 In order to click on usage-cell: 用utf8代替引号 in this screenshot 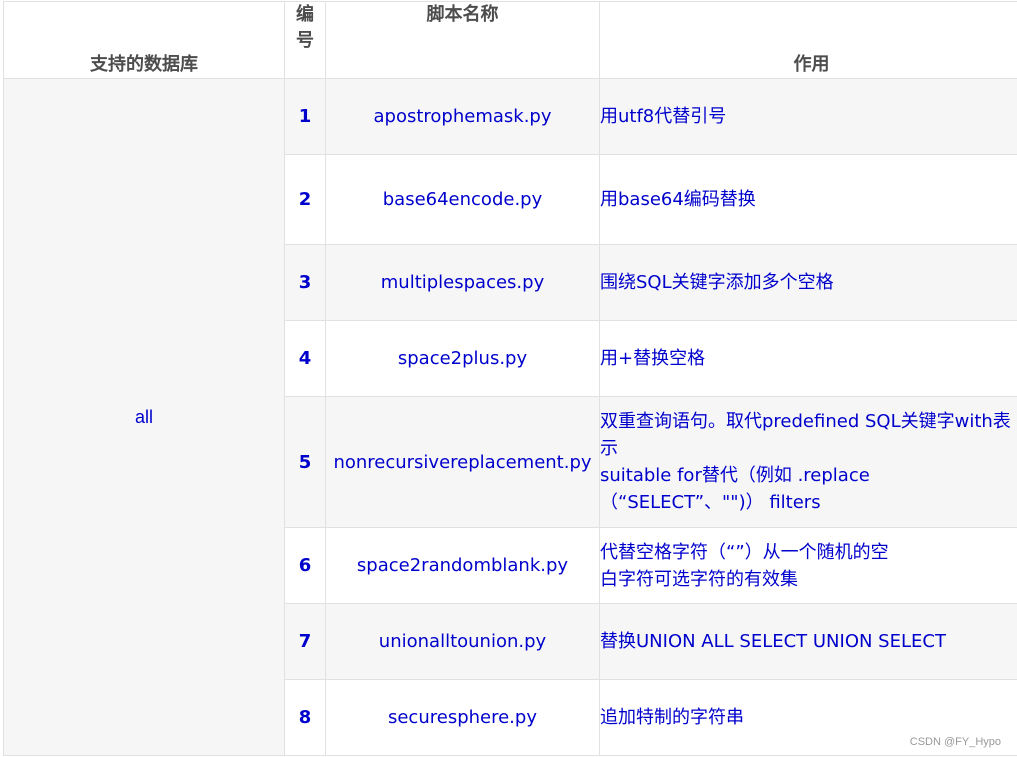, I will do `click(808, 116)`.